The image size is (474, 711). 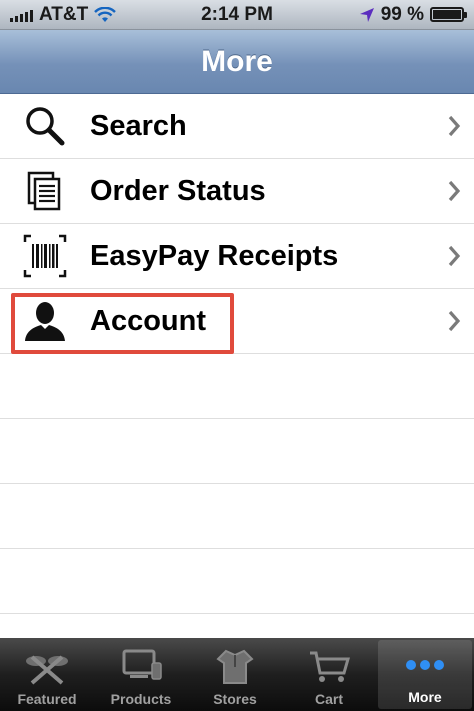 I want to click on menu-item-easypay-receipts: EasyPay Receipts, so click(x=237, y=256).